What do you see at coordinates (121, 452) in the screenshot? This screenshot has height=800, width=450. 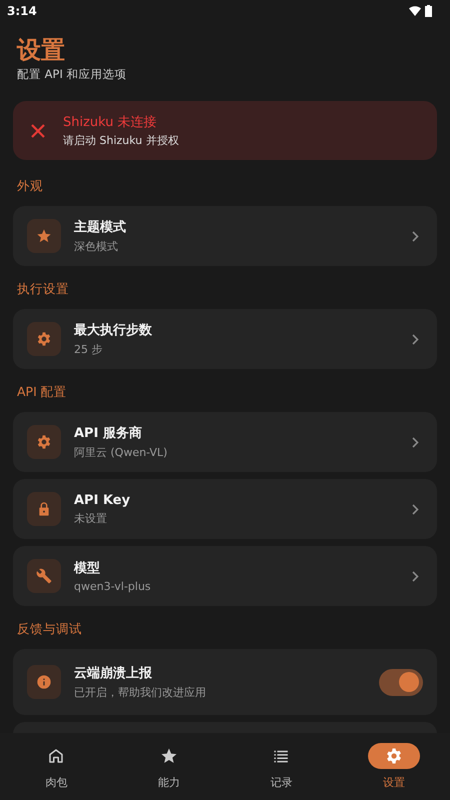 I see `item-subtitle: 阿里云 (Qwen-VL)` at bounding box center [121, 452].